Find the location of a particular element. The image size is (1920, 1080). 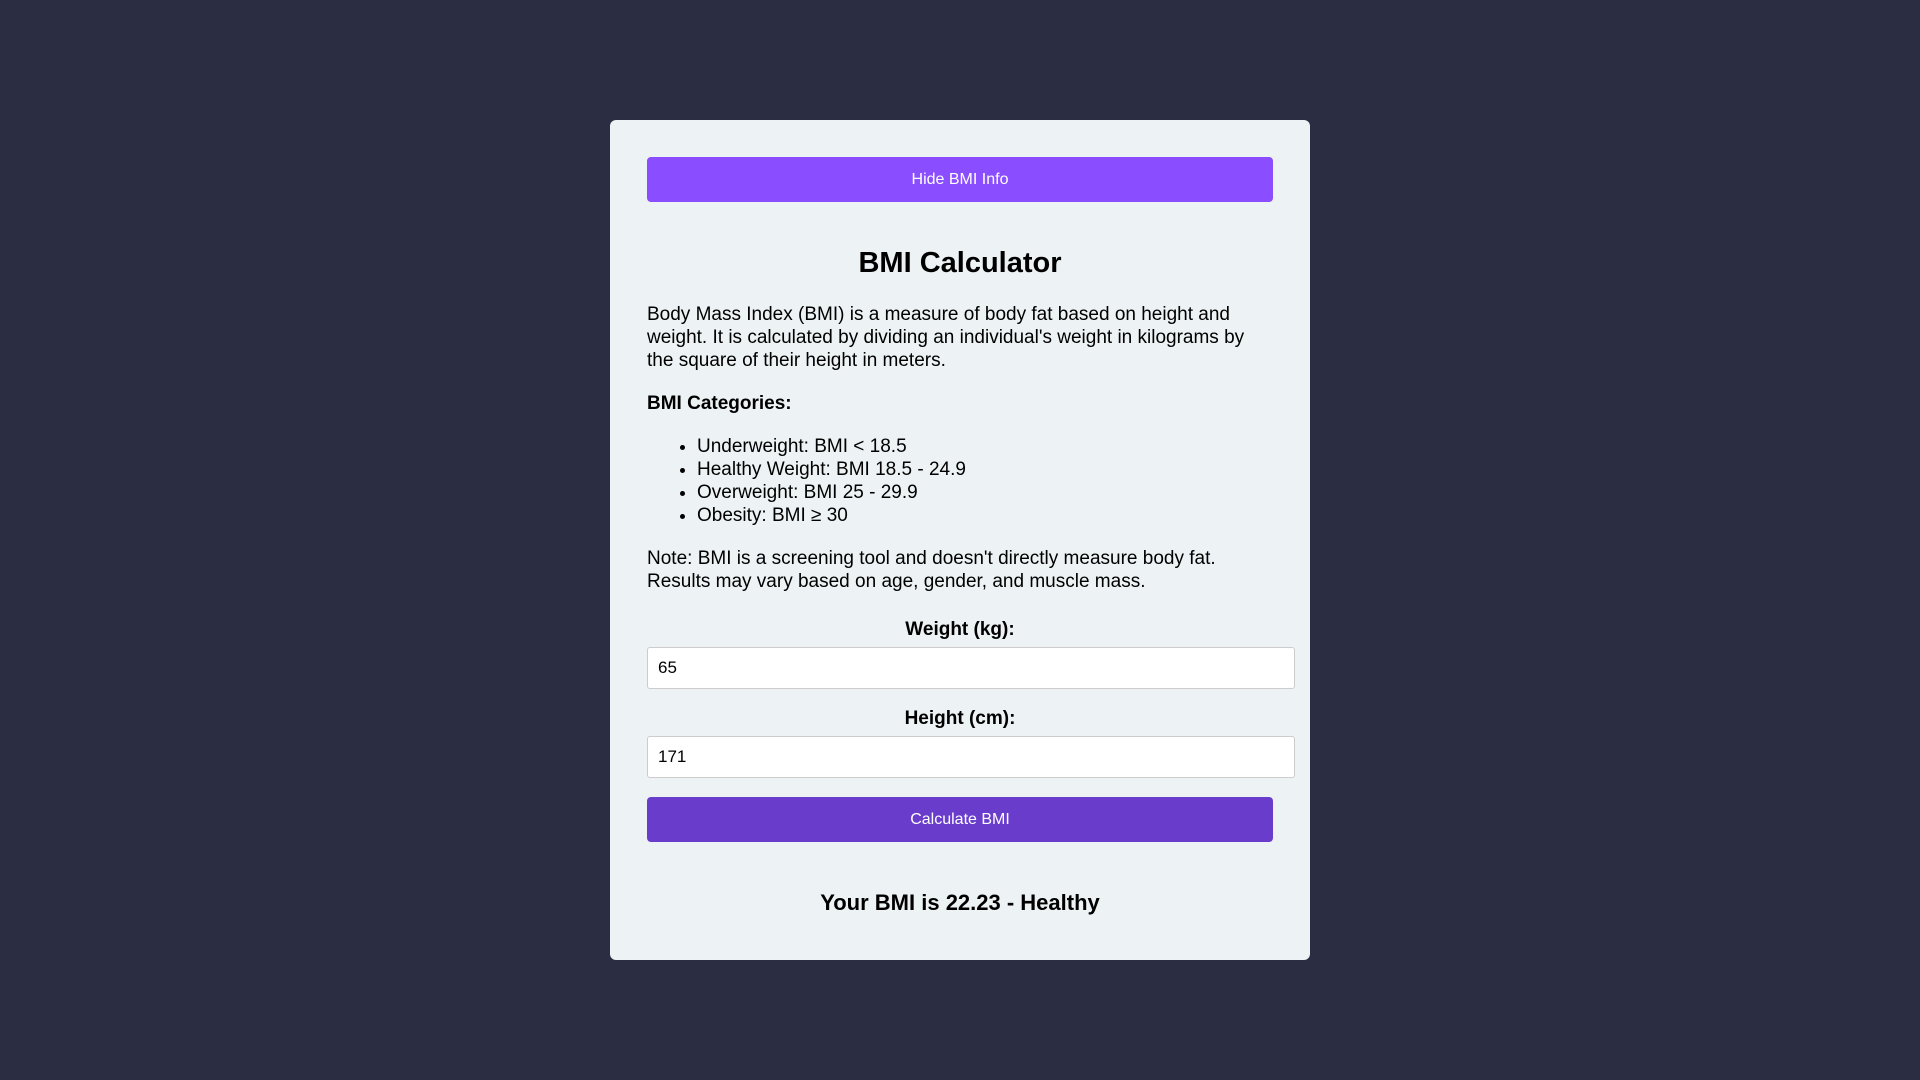

list-item: Underweight: BMI < 18.5 is located at coordinates (985, 446).